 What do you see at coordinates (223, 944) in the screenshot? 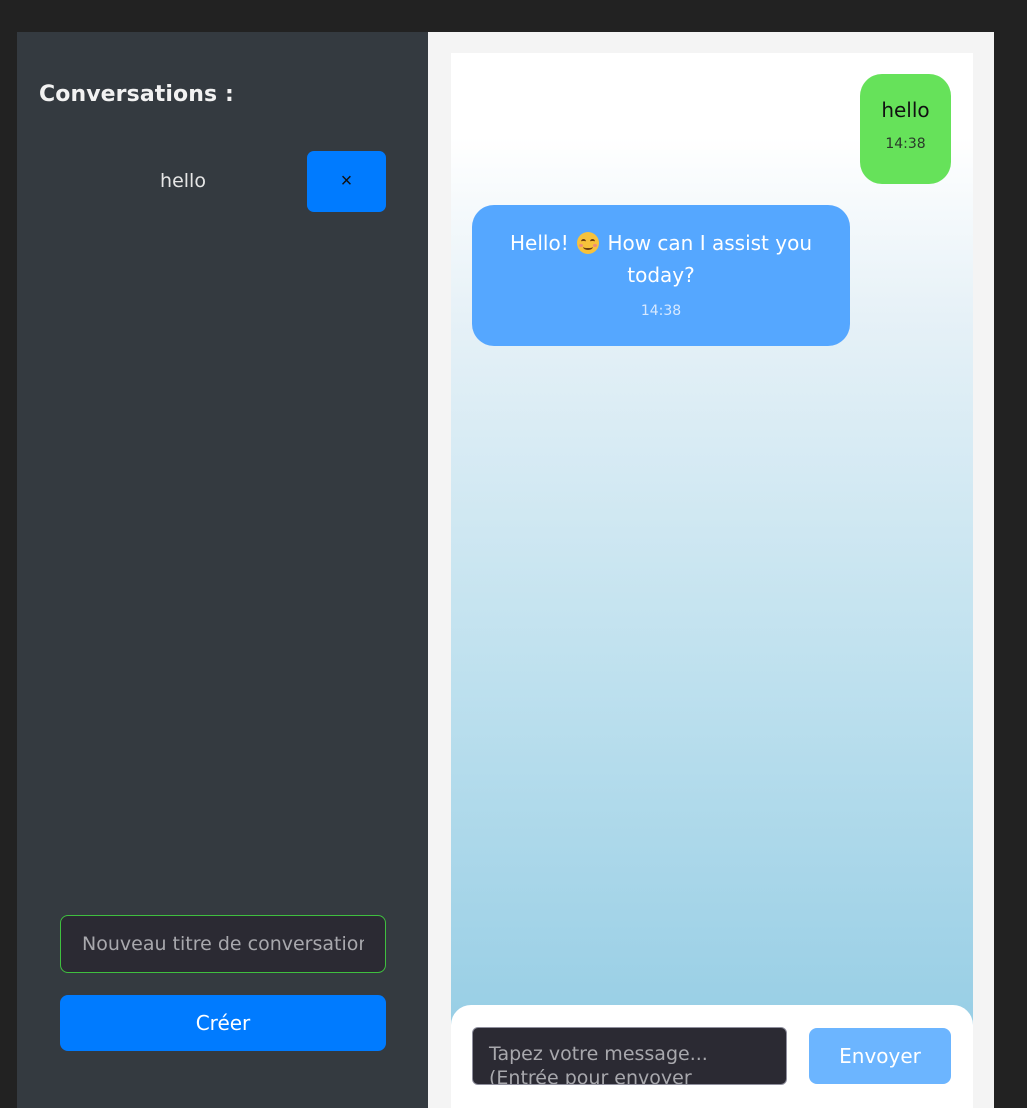
I see `new-conversation-title-input` at bounding box center [223, 944].